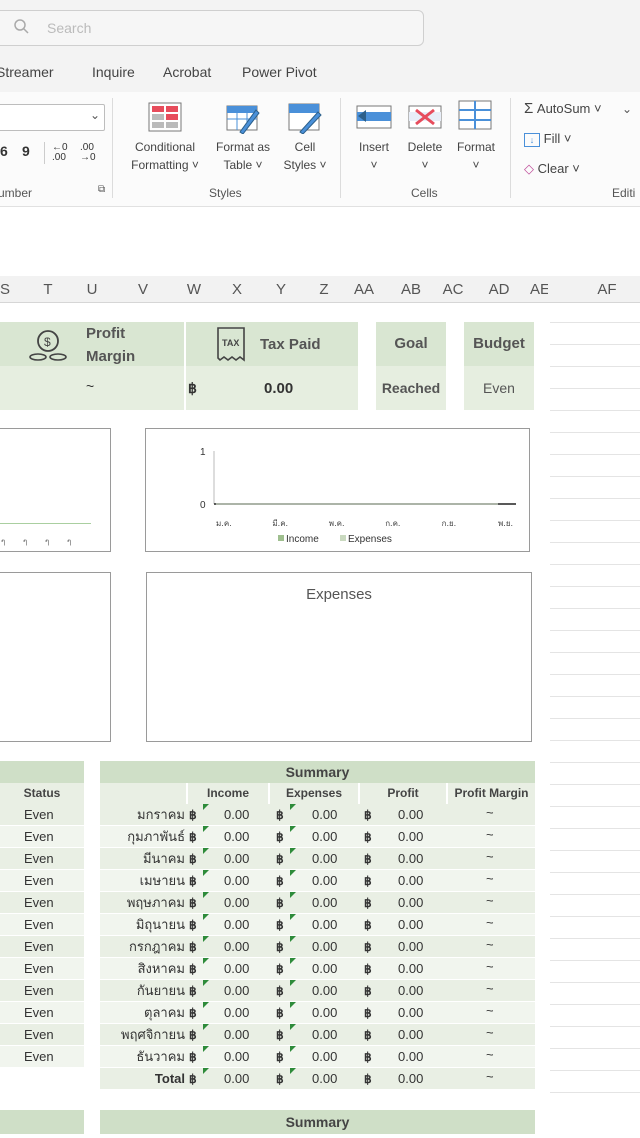  What do you see at coordinates (237, 289) in the screenshot?
I see `column-header: X` at bounding box center [237, 289].